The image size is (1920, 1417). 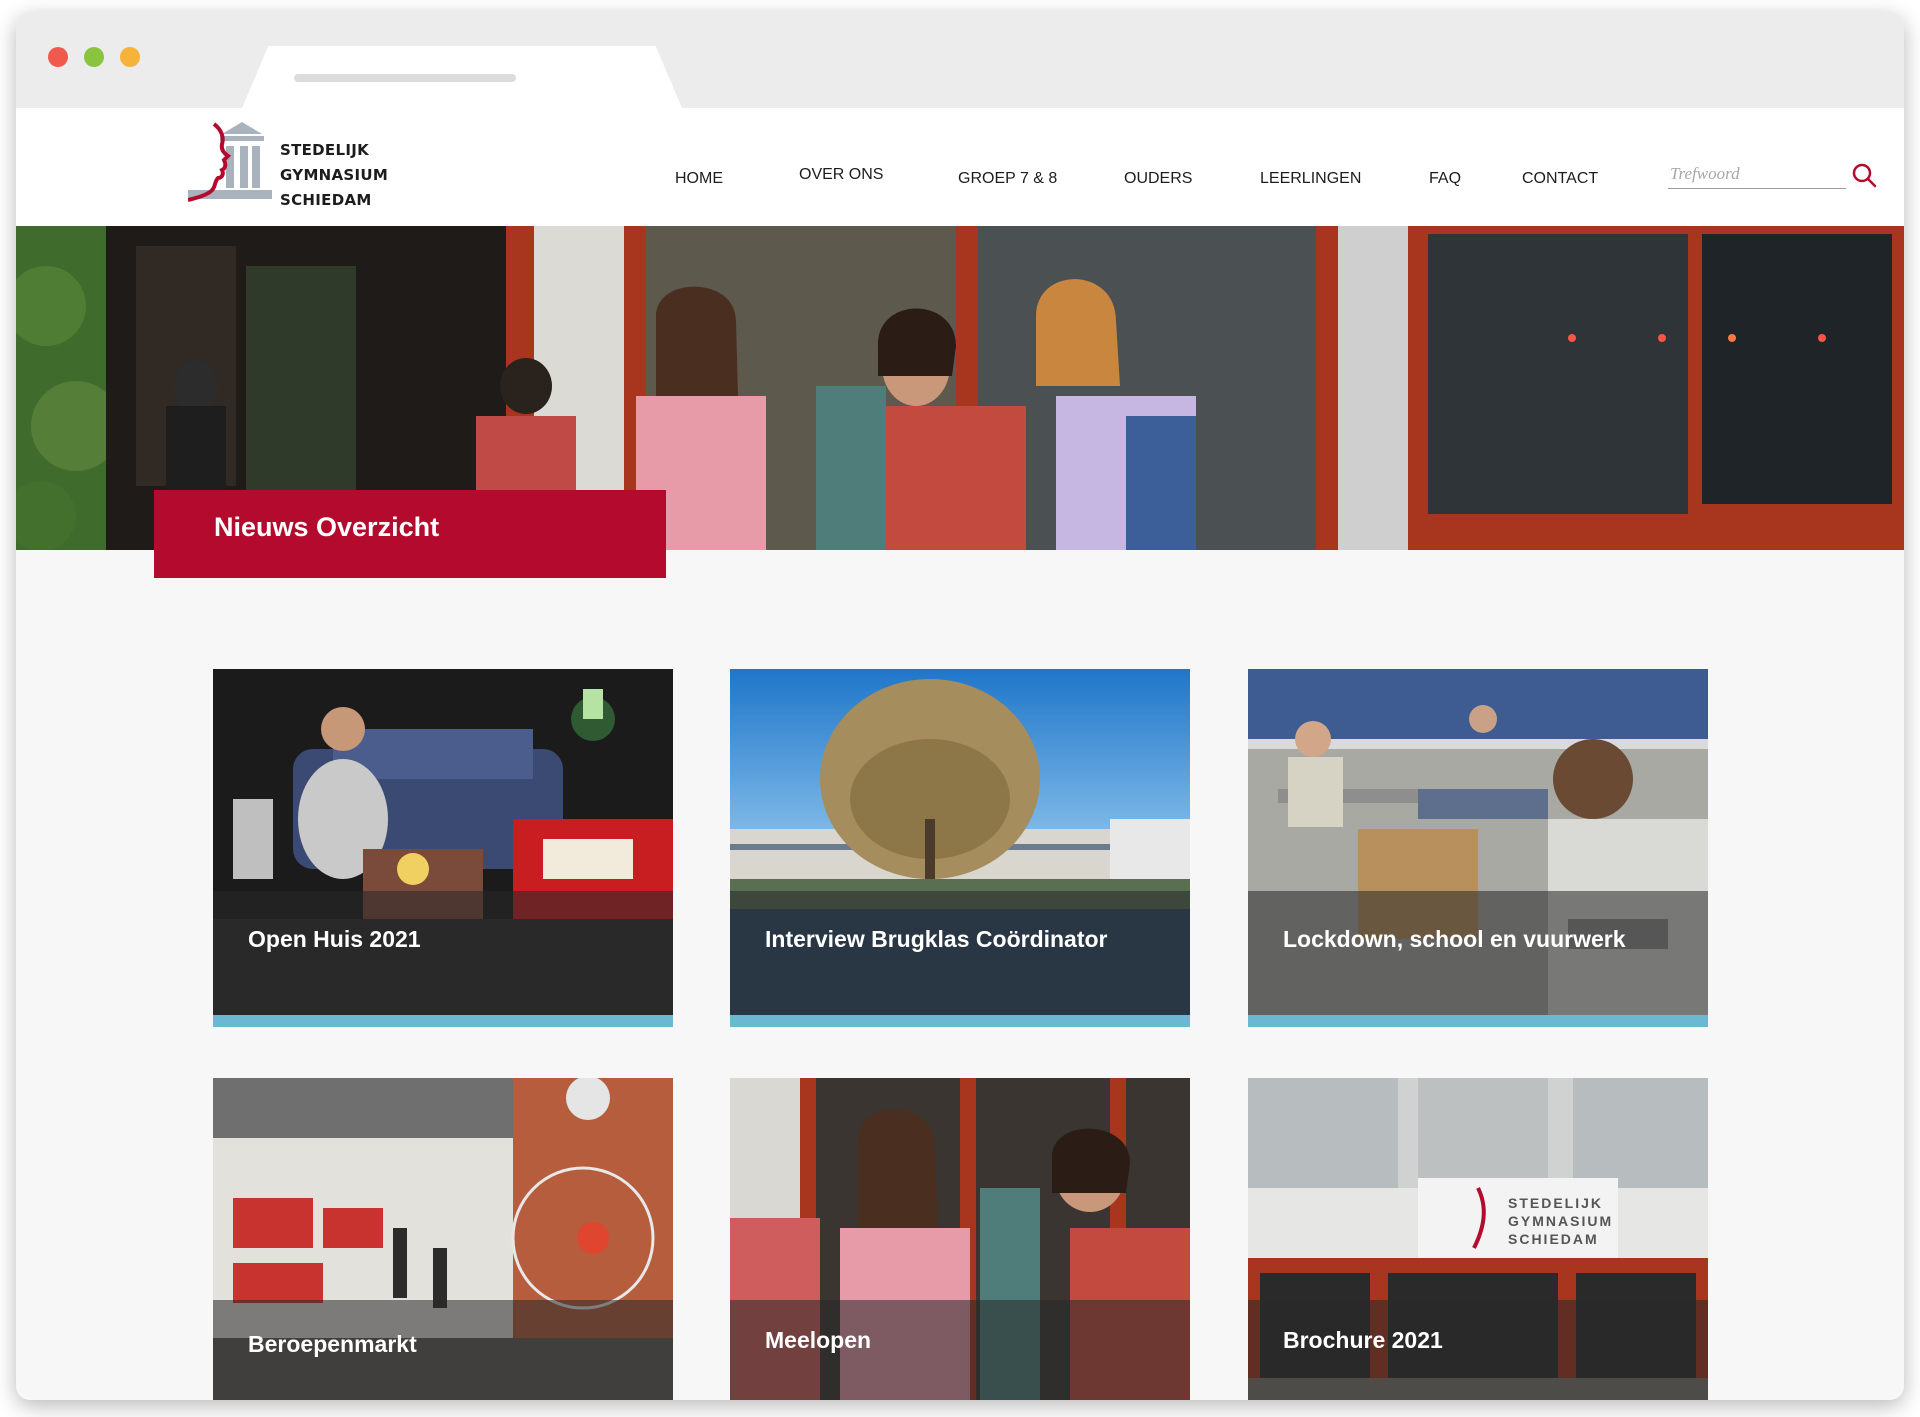 What do you see at coordinates (1757, 174) in the screenshot?
I see `search-input` at bounding box center [1757, 174].